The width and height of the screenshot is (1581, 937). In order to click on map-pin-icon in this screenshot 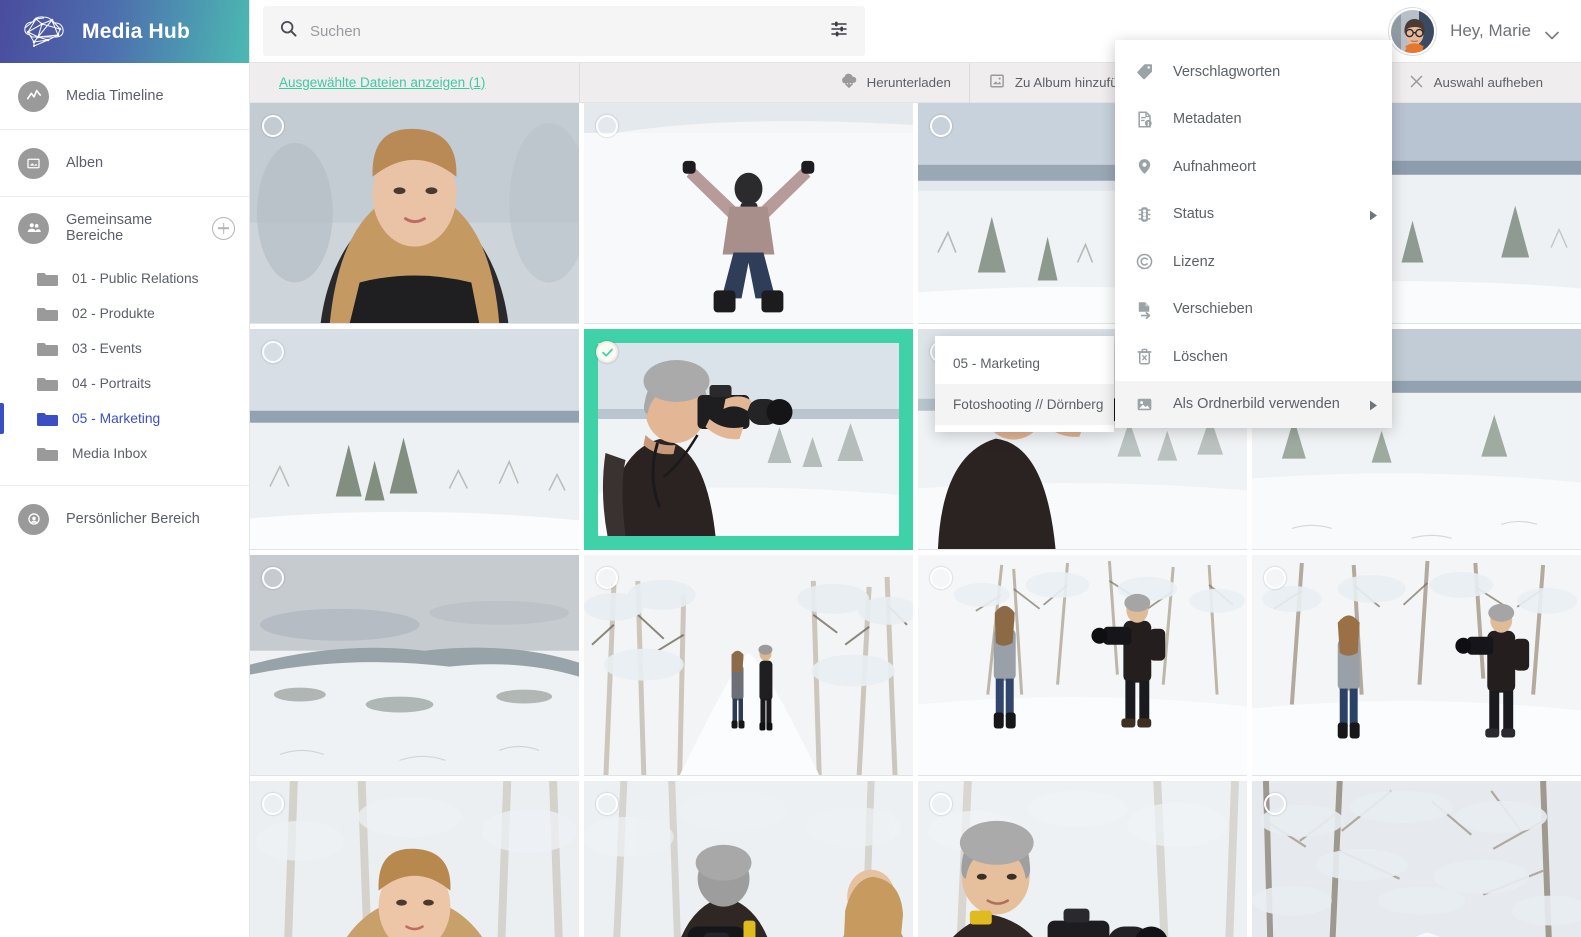, I will do `click(1144, 166)`.